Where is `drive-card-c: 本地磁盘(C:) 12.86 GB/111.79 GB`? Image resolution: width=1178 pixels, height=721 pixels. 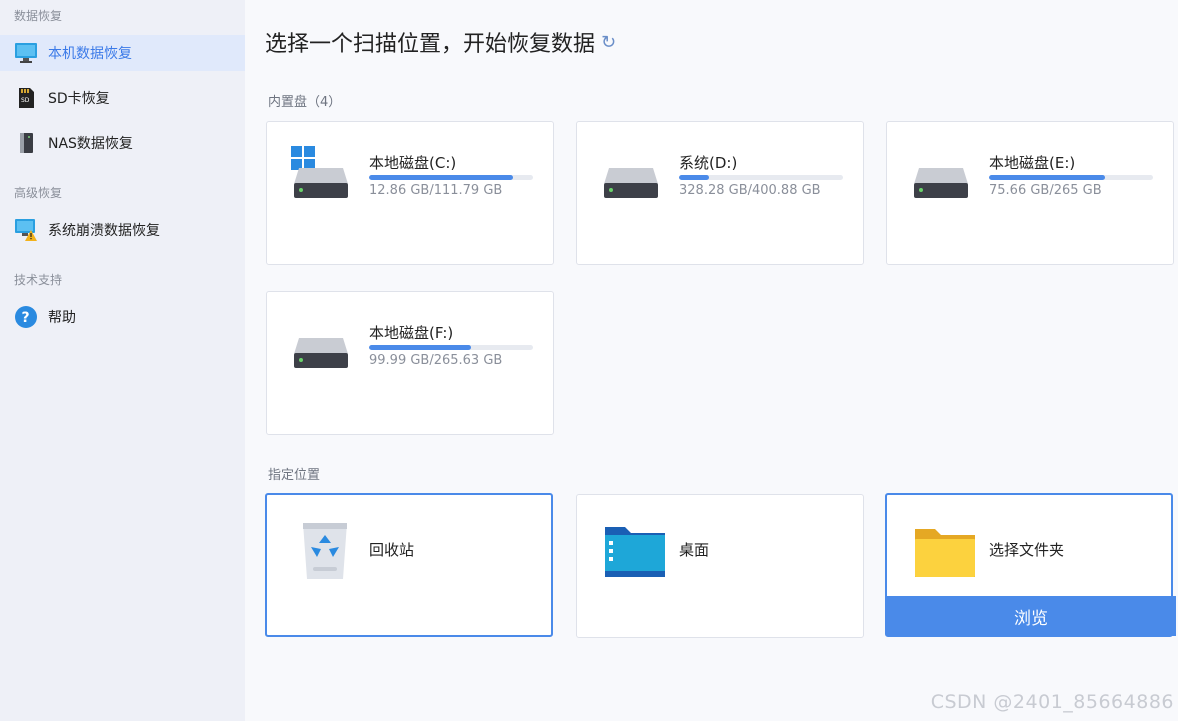 drive-card-c: 本地磁盘(C:) 12.86 GB/111.79 GB is located at coordinates (410, 193).